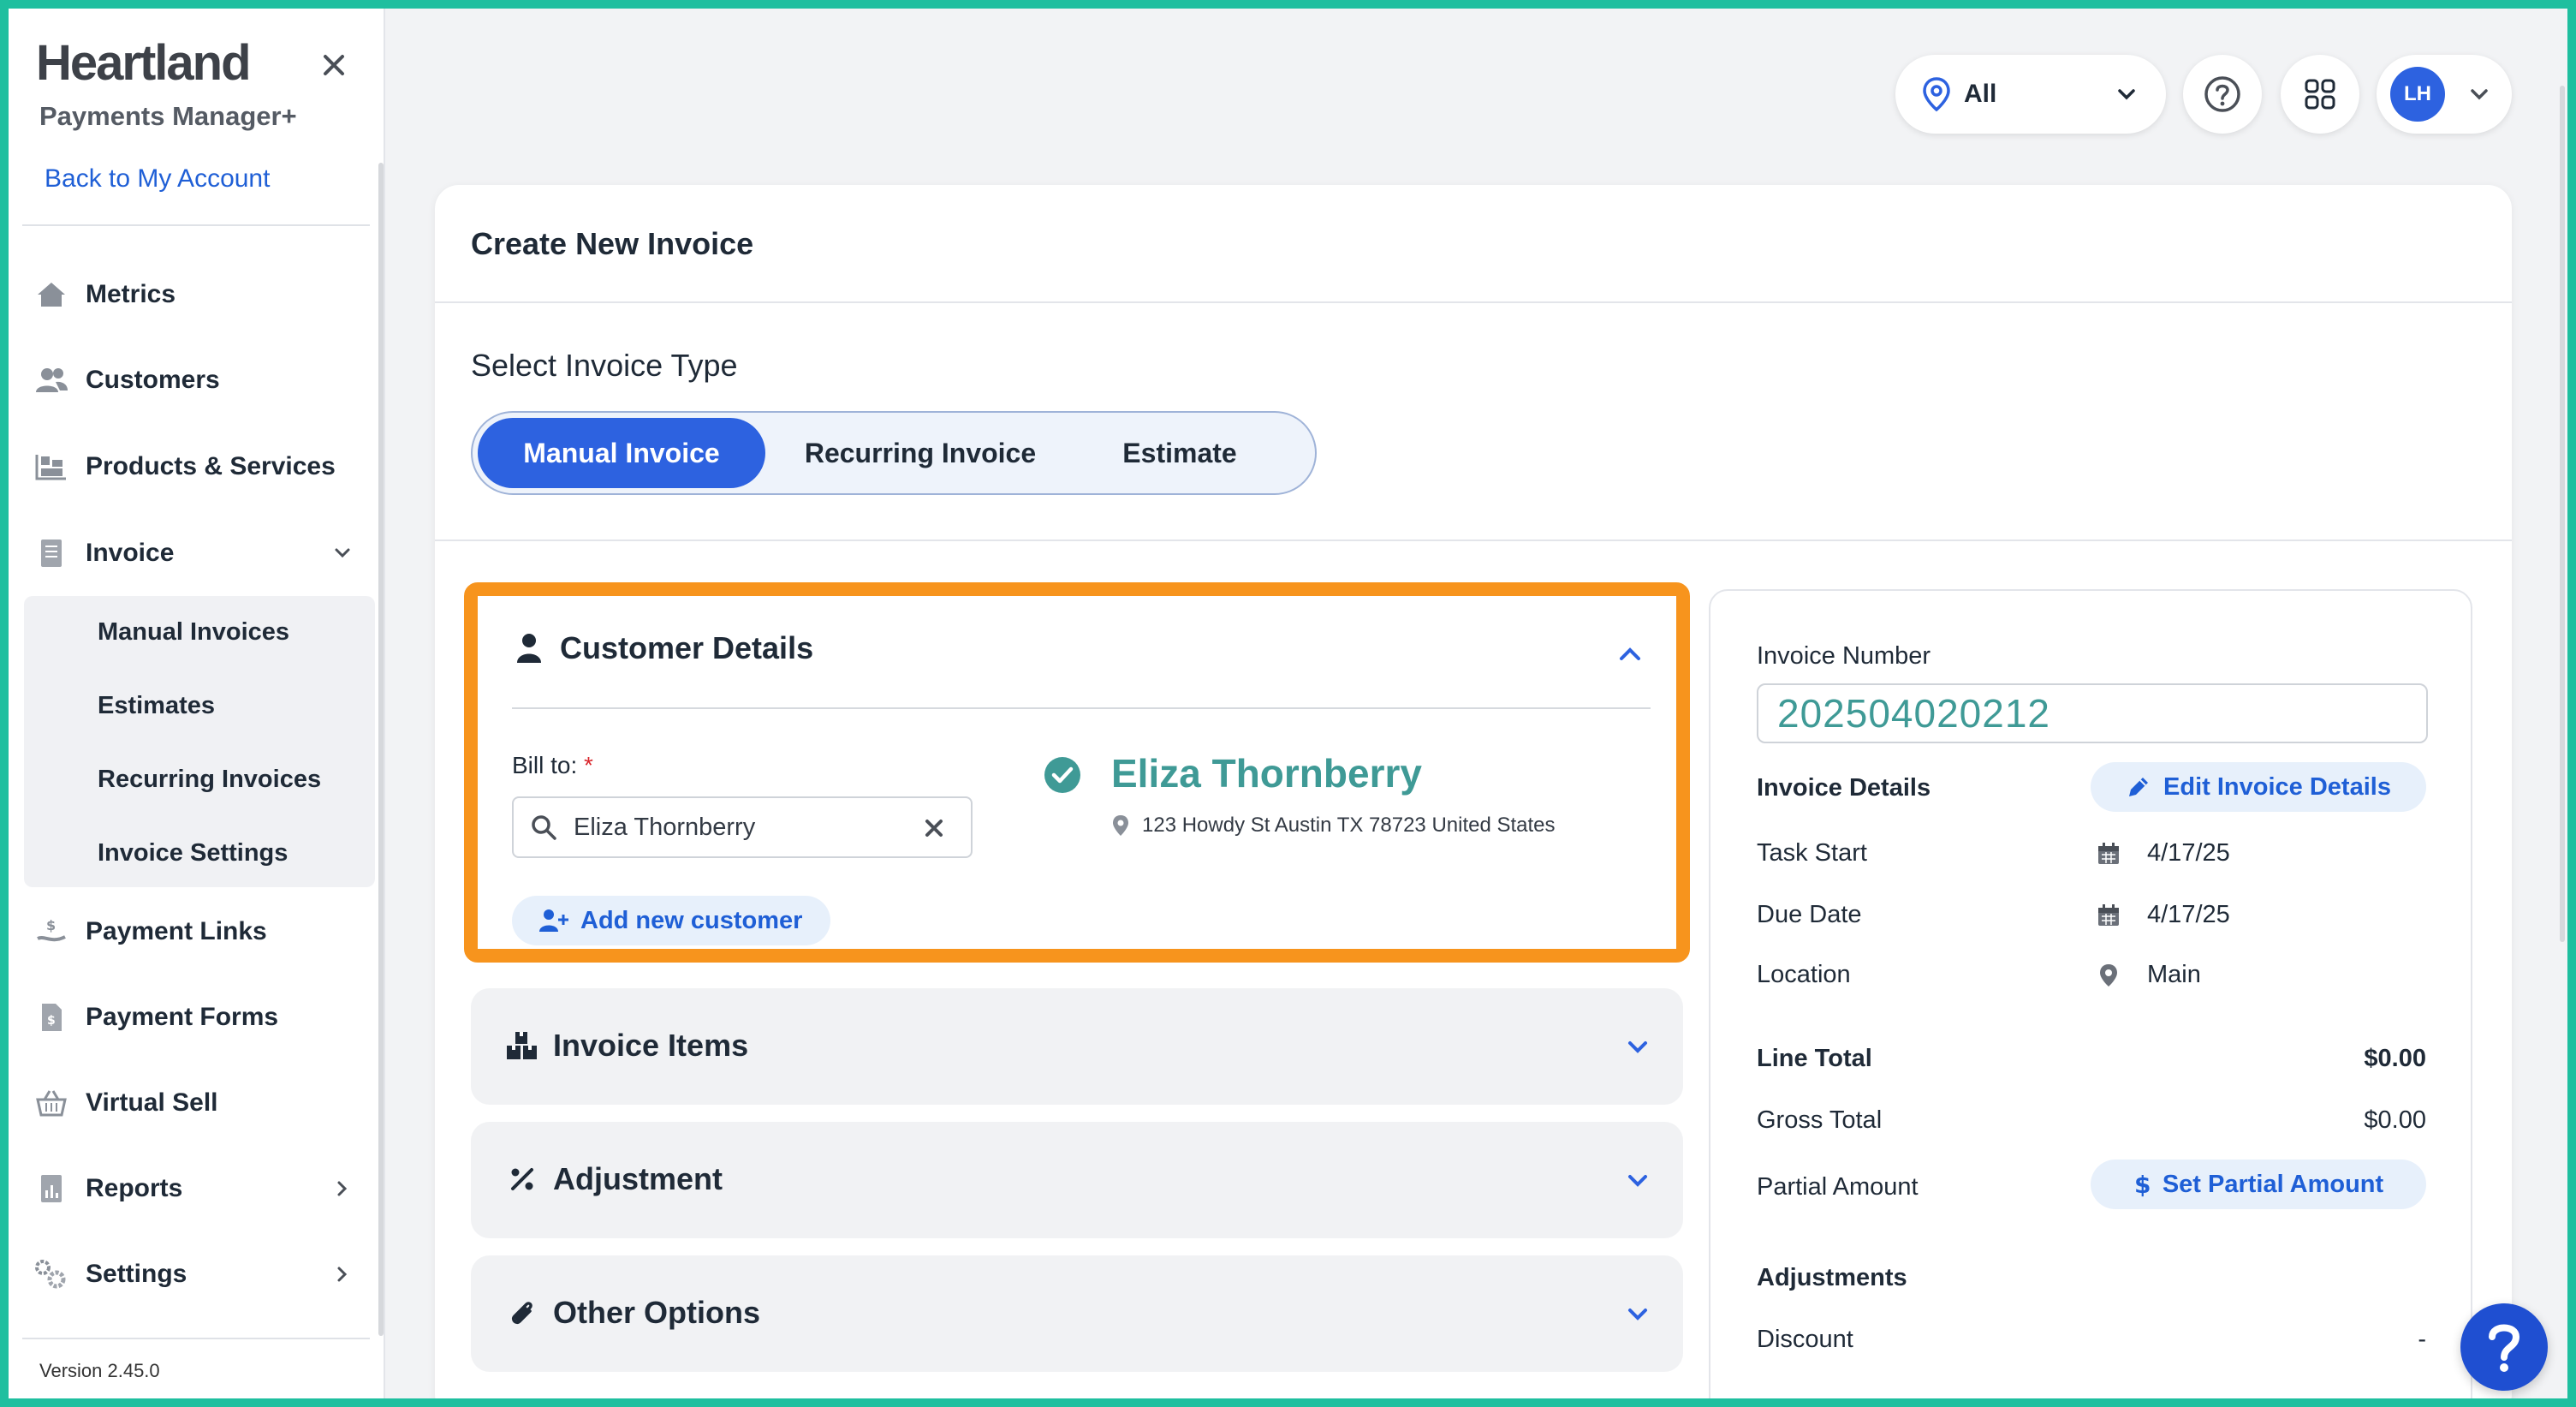  I want to click on card-divider, so click(1473, 540).